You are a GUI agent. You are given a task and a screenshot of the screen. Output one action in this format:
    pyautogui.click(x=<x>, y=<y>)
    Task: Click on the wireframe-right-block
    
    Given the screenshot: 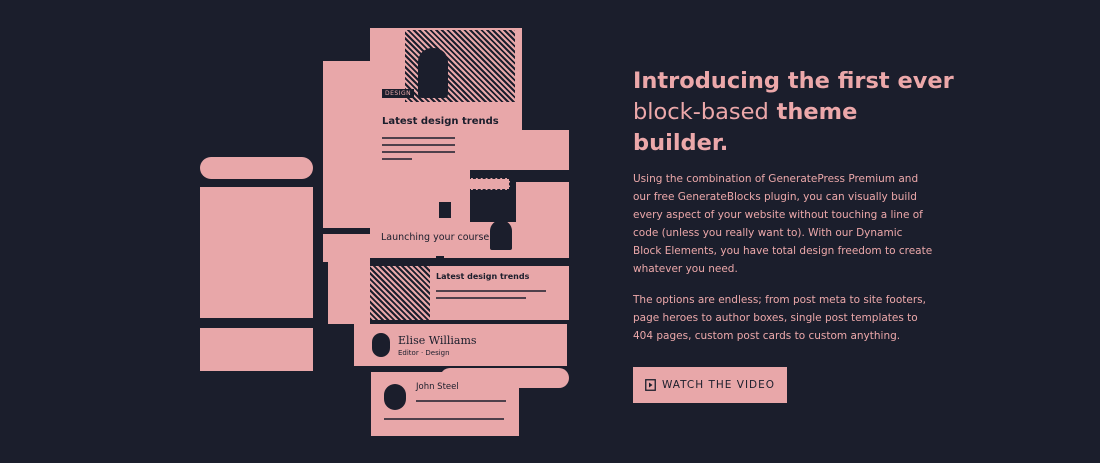 What is the action you would take?
    pyautogui.click(x=512, y=150)
    